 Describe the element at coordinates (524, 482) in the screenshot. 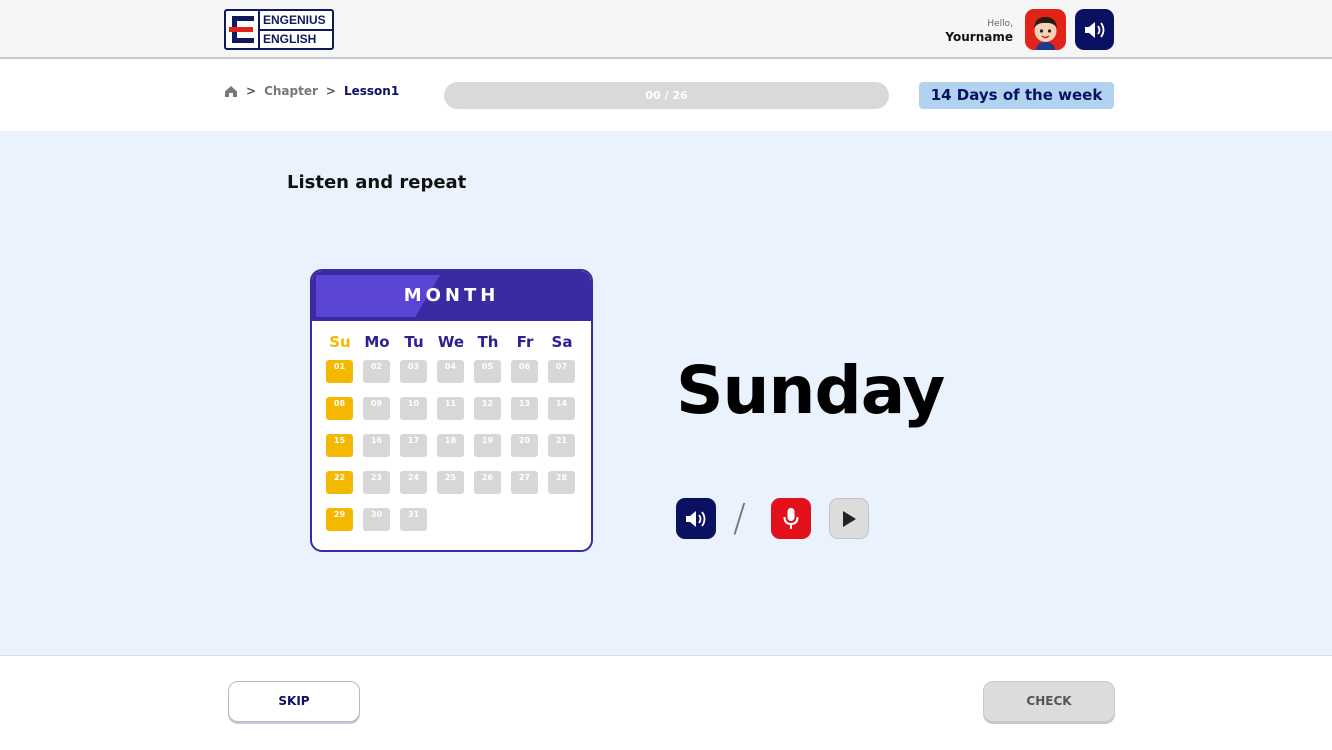

I see `calendar-day: 27` at that location.